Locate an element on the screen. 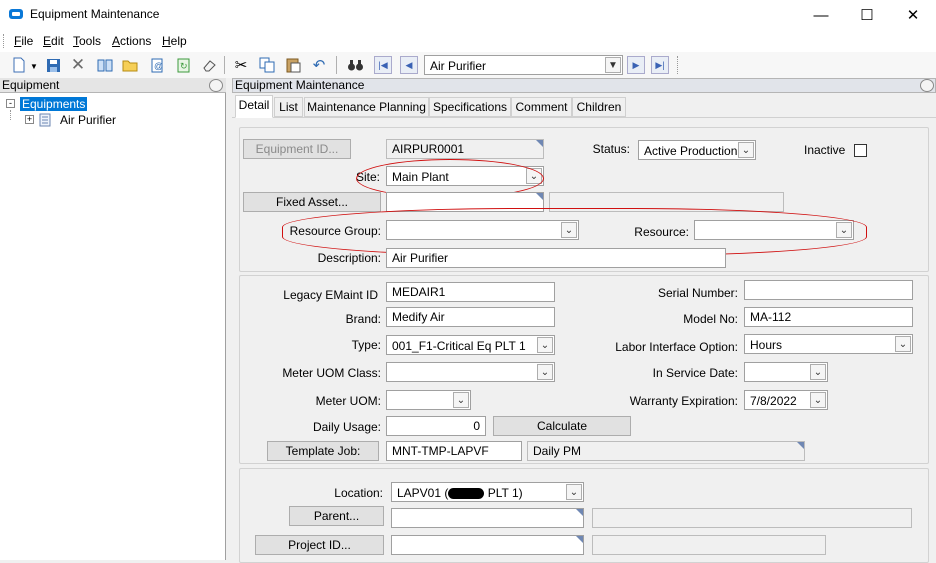  window-title: Equipment Maintenance is located at coordinates (95, 14).